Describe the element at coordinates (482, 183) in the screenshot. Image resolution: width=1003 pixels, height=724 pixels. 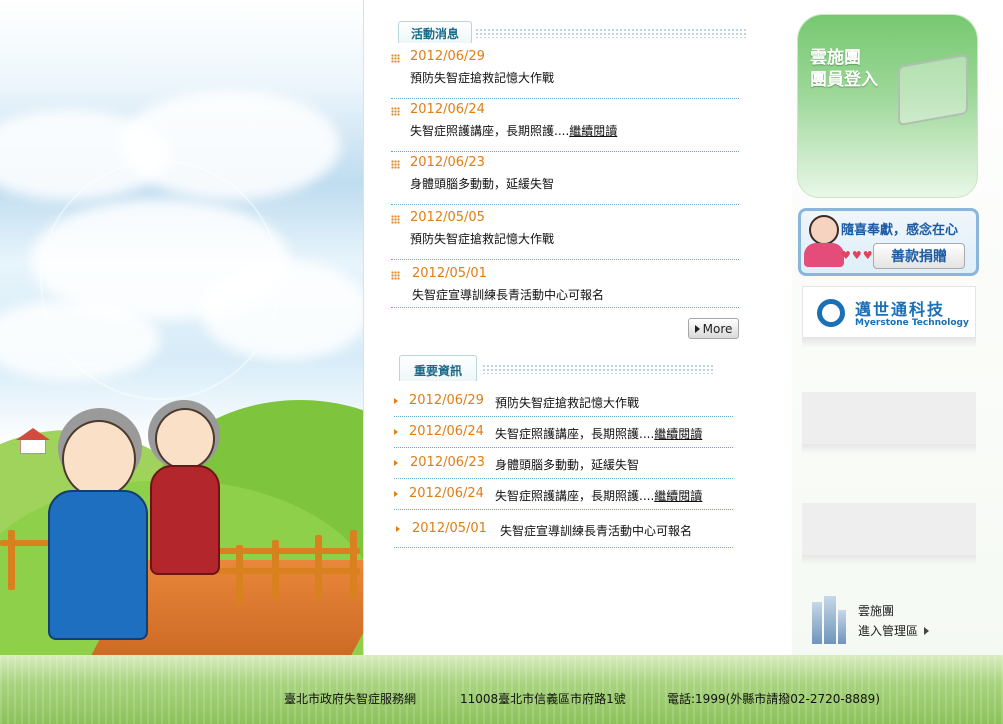
I see `news-title: 身體頭腦多動動，延緩失智` at that location.